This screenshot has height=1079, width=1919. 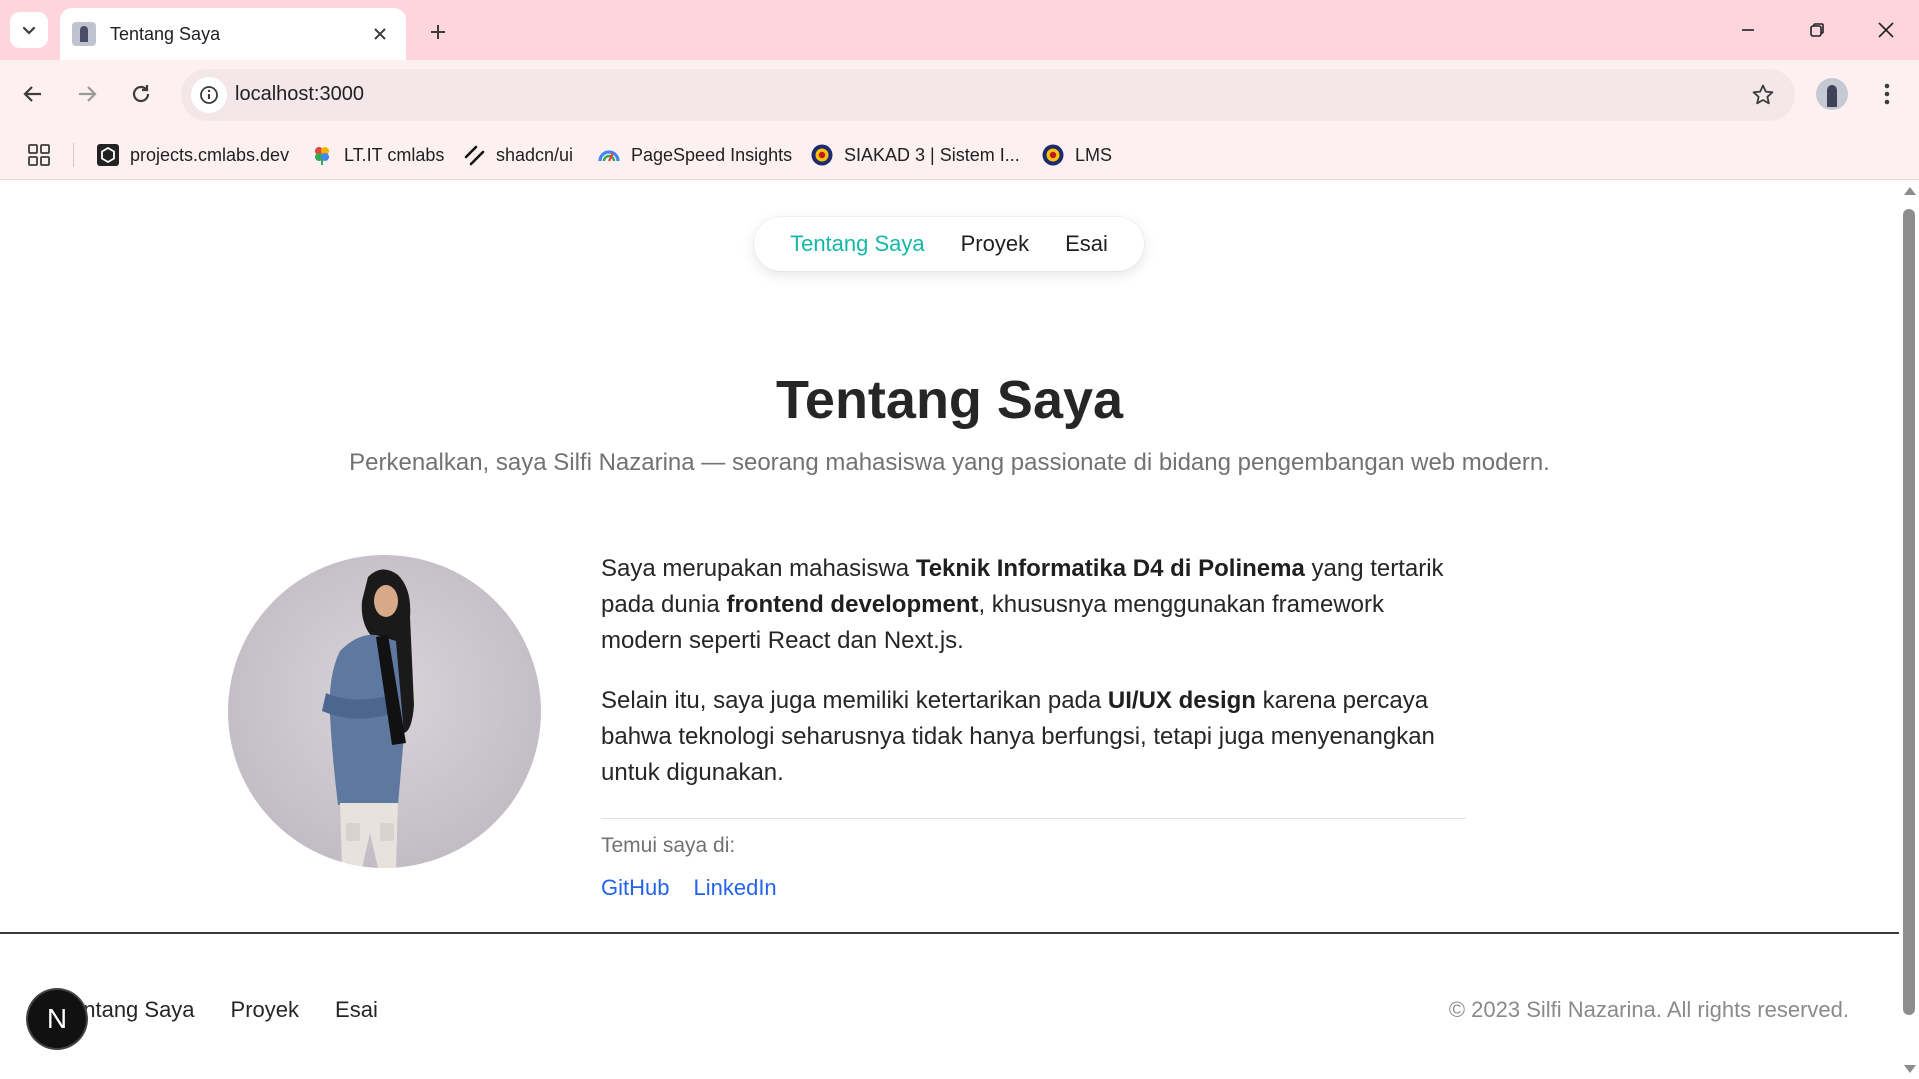 I want to click on more-vertical-icon, so click(x=1887, y=94).